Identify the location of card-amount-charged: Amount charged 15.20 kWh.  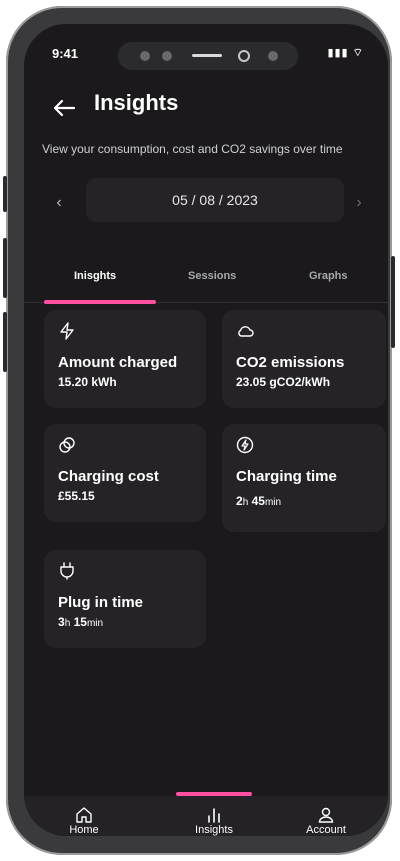
(125, 359).